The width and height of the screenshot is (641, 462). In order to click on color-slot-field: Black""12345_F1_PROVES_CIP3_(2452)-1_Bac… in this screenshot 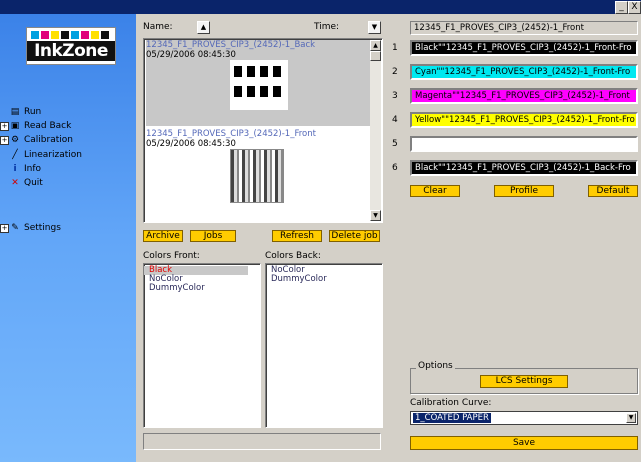, I will do `click(524, 168)`.